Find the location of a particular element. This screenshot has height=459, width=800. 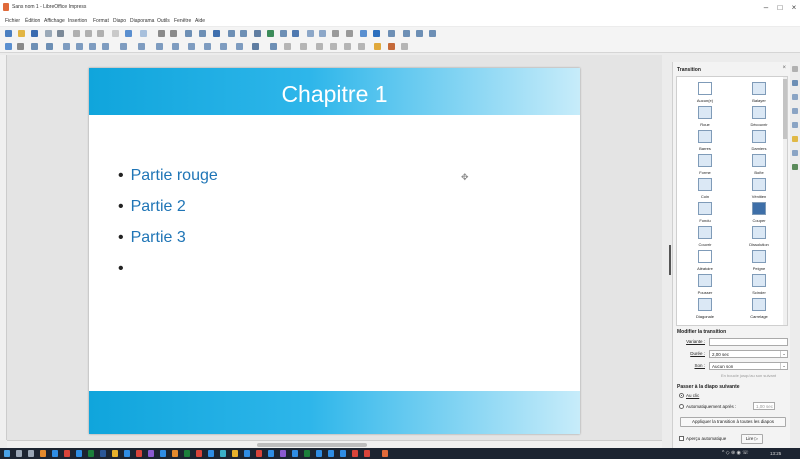

gallery-scrollbar is located at coordinates (785, 201).